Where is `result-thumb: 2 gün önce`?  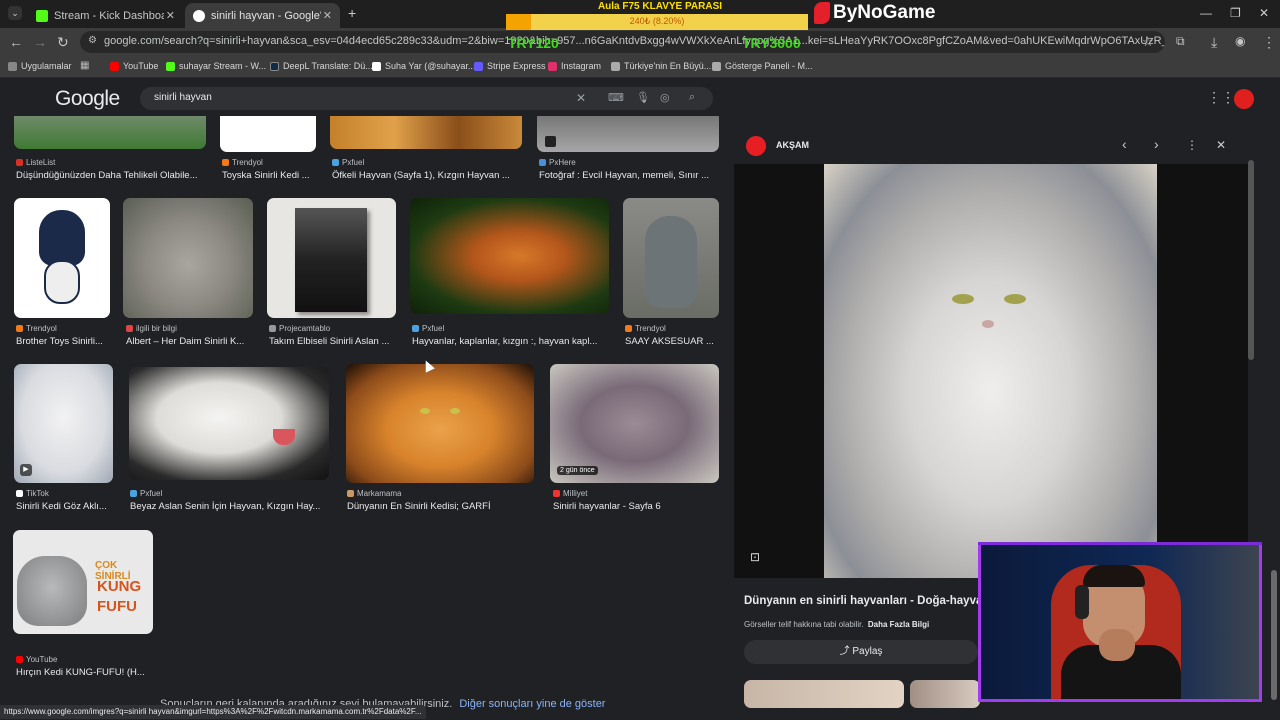 result-thumb: 2 gün önce is located at coordinates (634, 423).